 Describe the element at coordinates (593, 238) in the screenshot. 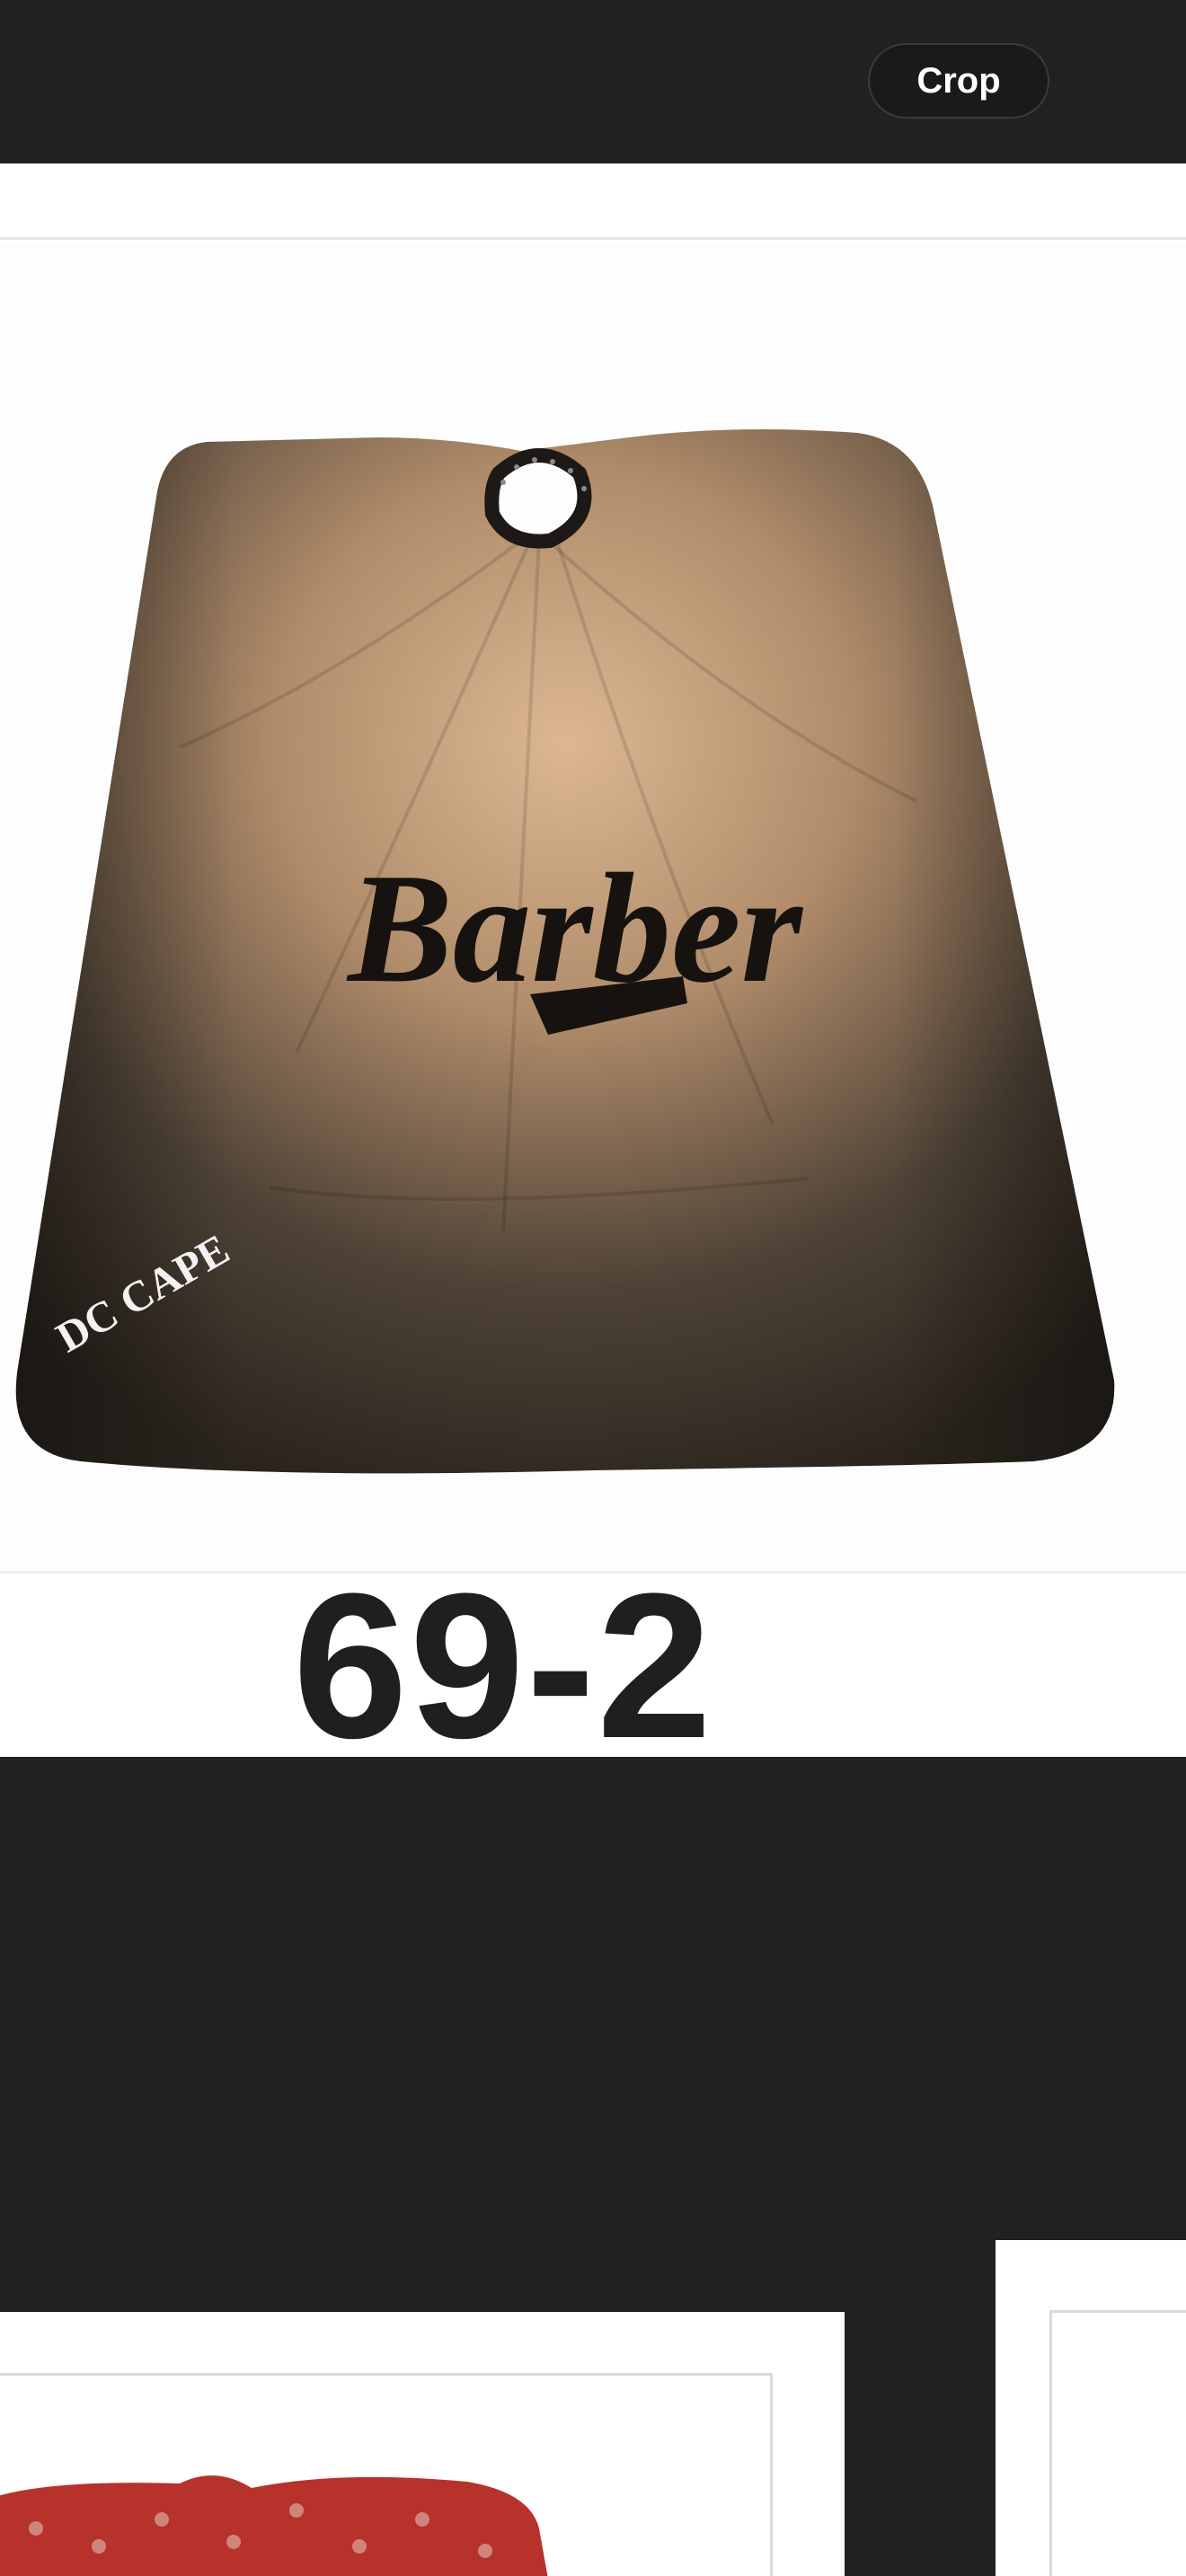

I see `card-divider` at that location.